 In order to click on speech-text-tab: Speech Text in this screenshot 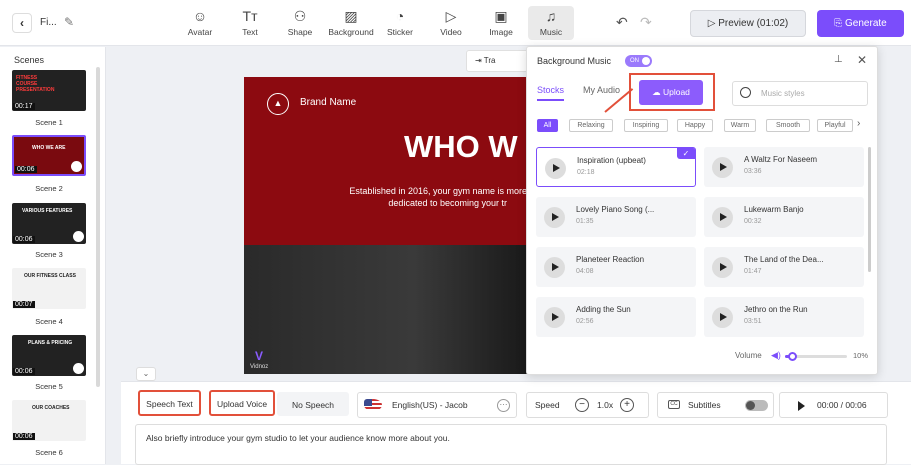, I will do `click(169, 403)`.